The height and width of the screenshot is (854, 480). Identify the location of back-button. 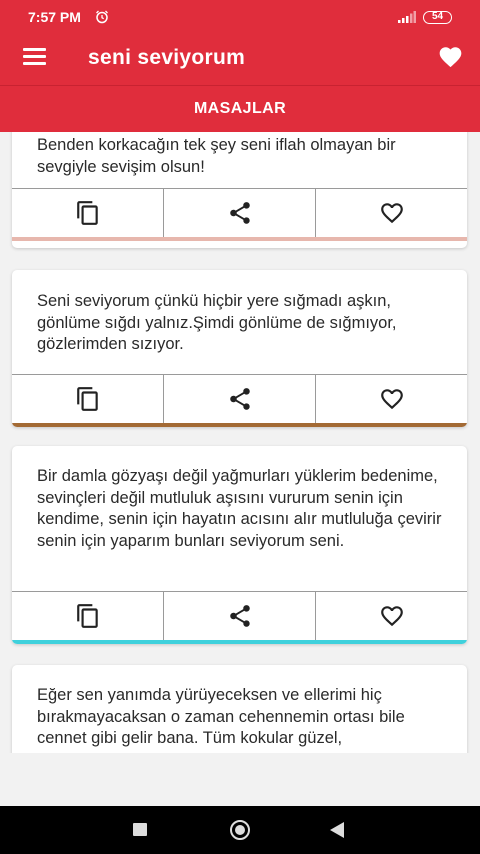
(337, 830).